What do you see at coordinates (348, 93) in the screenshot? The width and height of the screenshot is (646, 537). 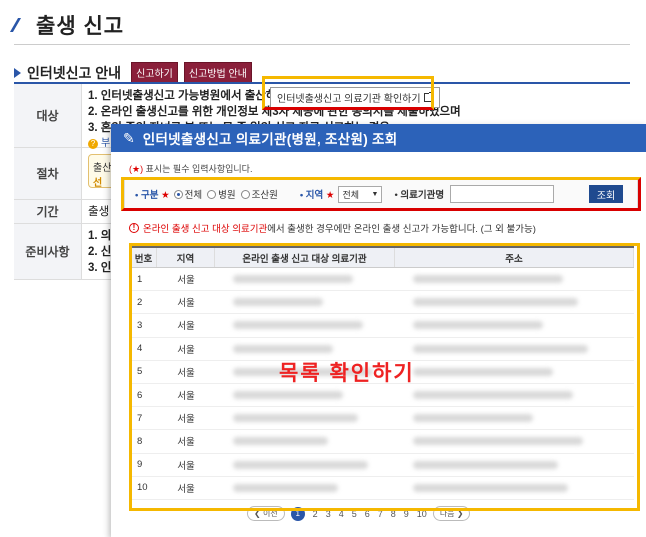 I see `confirm-button-highlight` at bounding box center [348, 93].